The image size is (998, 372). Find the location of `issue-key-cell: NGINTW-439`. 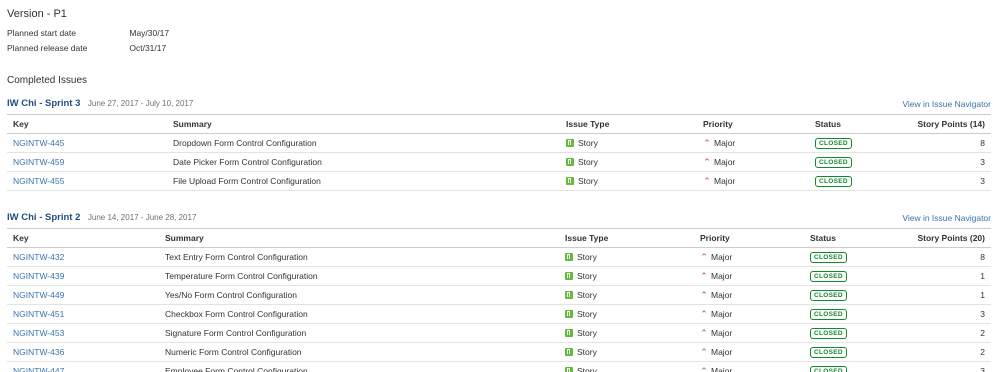

issue-key-cell: NGINTW-439 is located at coordinates (83, 276).